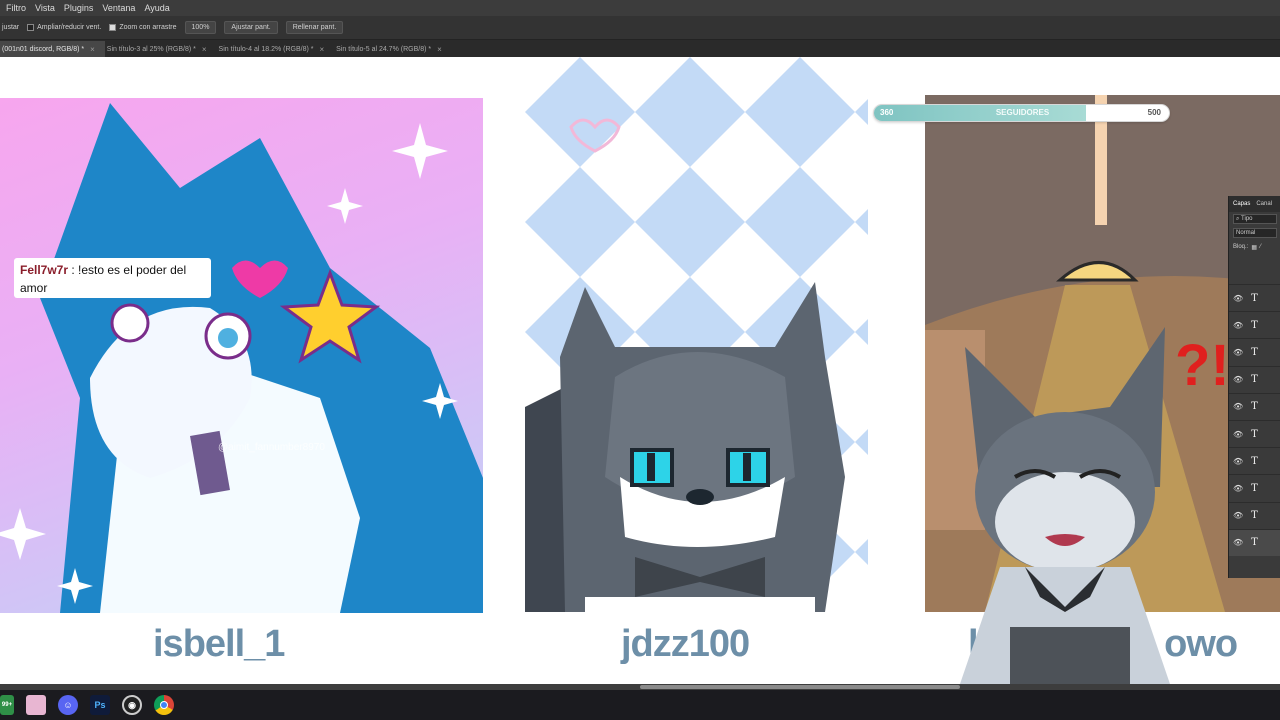 The height and width of the screenshot is (720, 1280). Describe the element at coordinates (1264, 204) in the screenshot. I see `tab-channels: Canal` at that location.